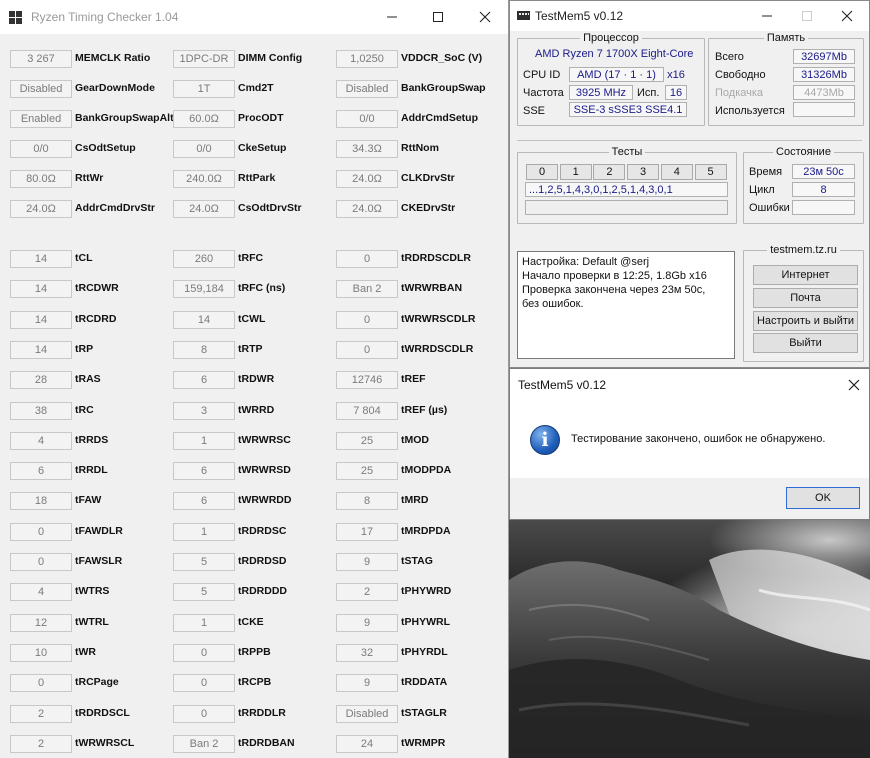 This screenshot has height=758, width=870. What do you see at coordinates (823, 498) in the screenshot?
I see `ok-button: OK` at bounding box center [823, 498].